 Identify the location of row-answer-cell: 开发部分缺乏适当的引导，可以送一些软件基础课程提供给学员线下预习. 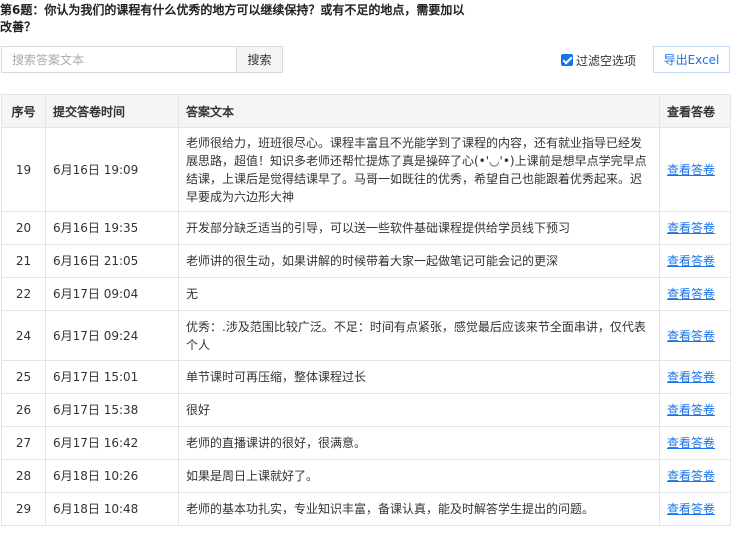
(419, 228).